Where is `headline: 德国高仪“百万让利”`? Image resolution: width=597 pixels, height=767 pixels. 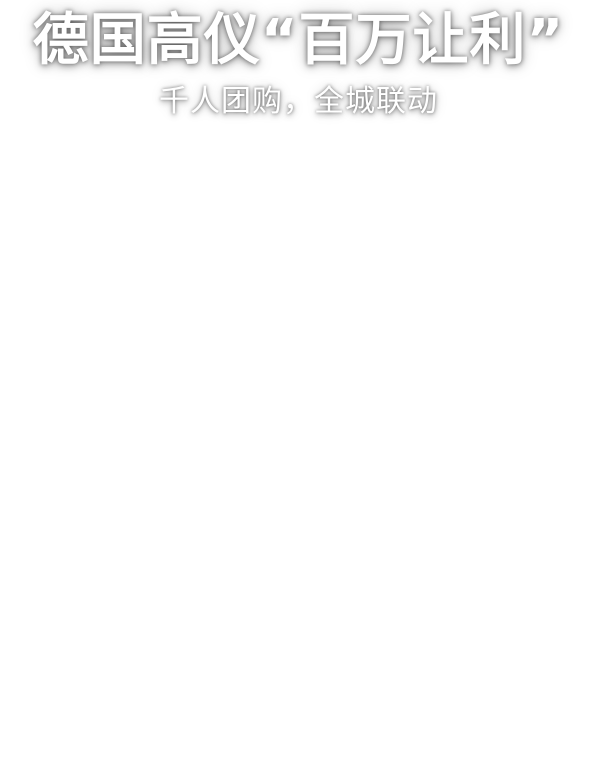 headline: 德国高仪“百万让利” is located at coordinates (298, 40).